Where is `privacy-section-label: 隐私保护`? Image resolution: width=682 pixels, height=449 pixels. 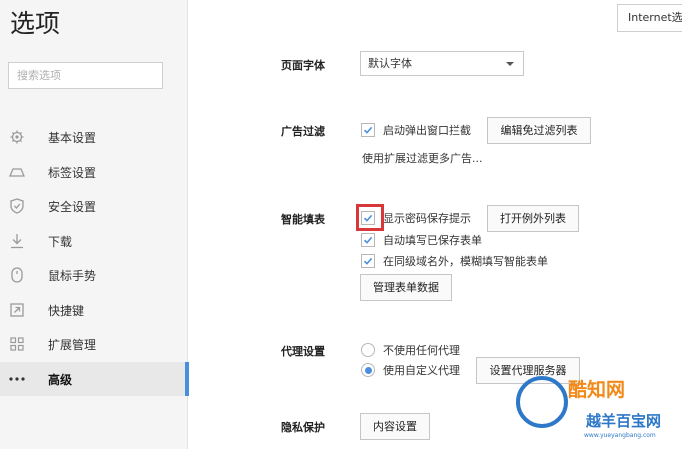 privacy-section-label: 隐私保护 is located at coordinates (303, 427).